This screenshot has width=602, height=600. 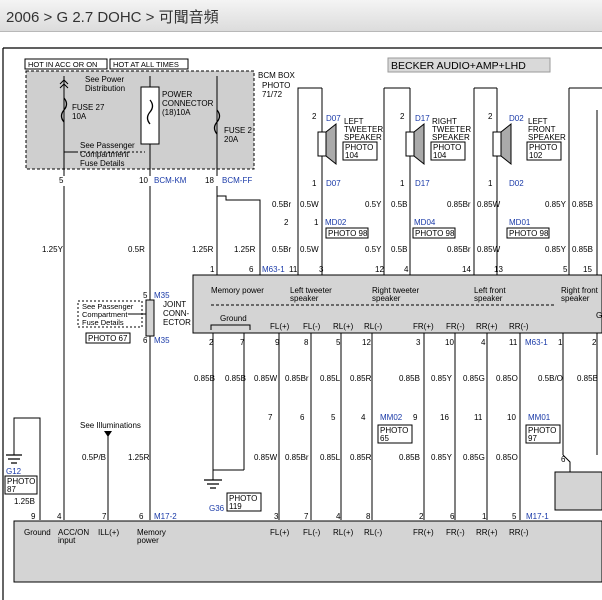 I want to click on connector-code: MD02, so click(x=336, y=222).